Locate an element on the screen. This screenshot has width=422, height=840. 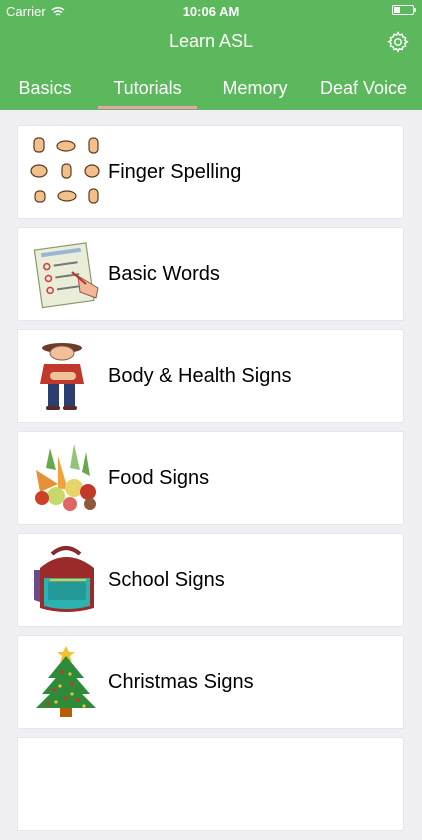
status-bar: Carrier 10:06 AM is located at coordinates (211, 11).